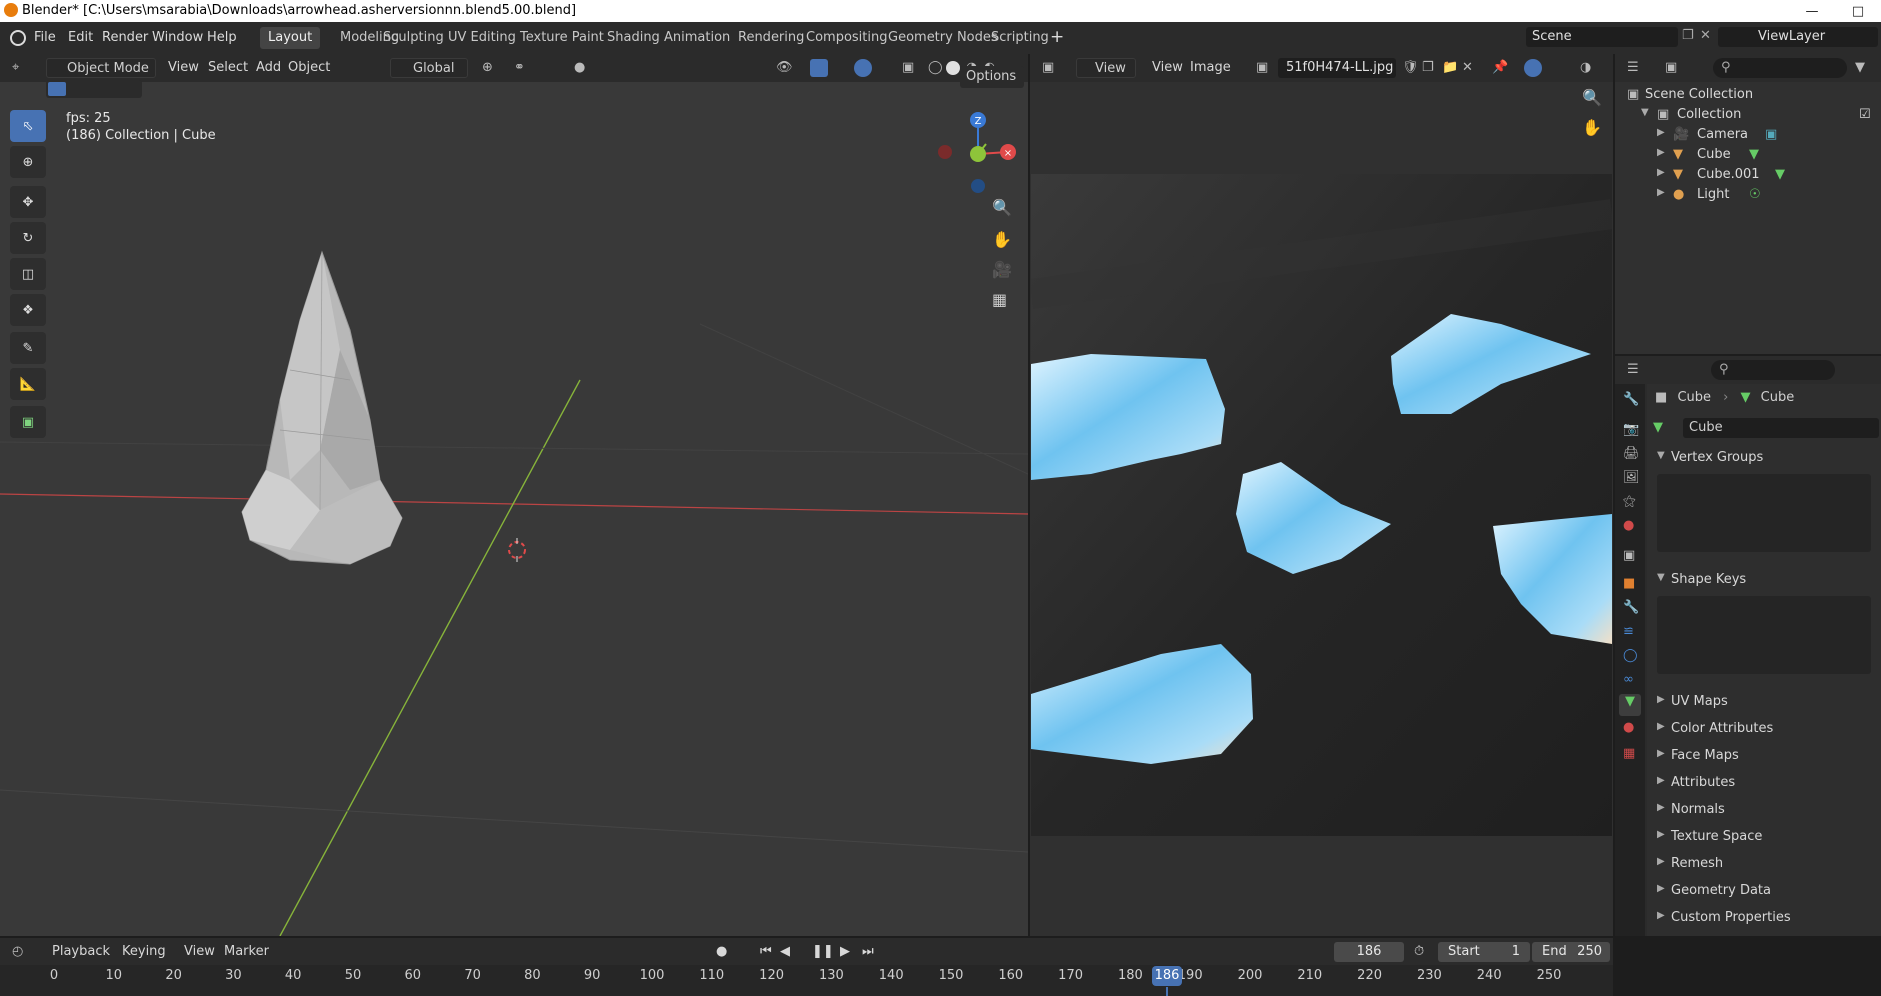  I want to click on jump-start-icon: ⏮, so click(766, 951).